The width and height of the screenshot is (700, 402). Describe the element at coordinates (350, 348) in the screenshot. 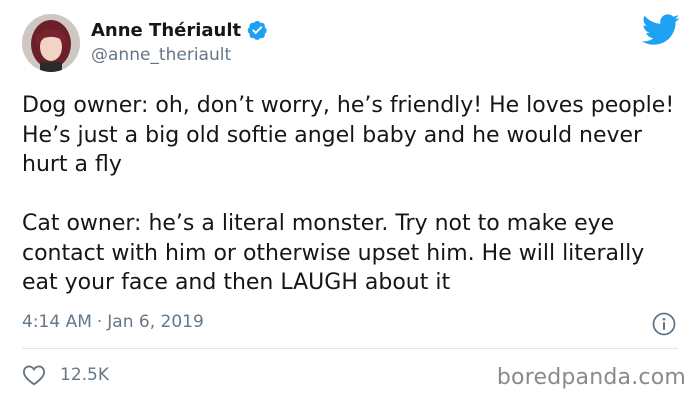

I see `divider` at that location.